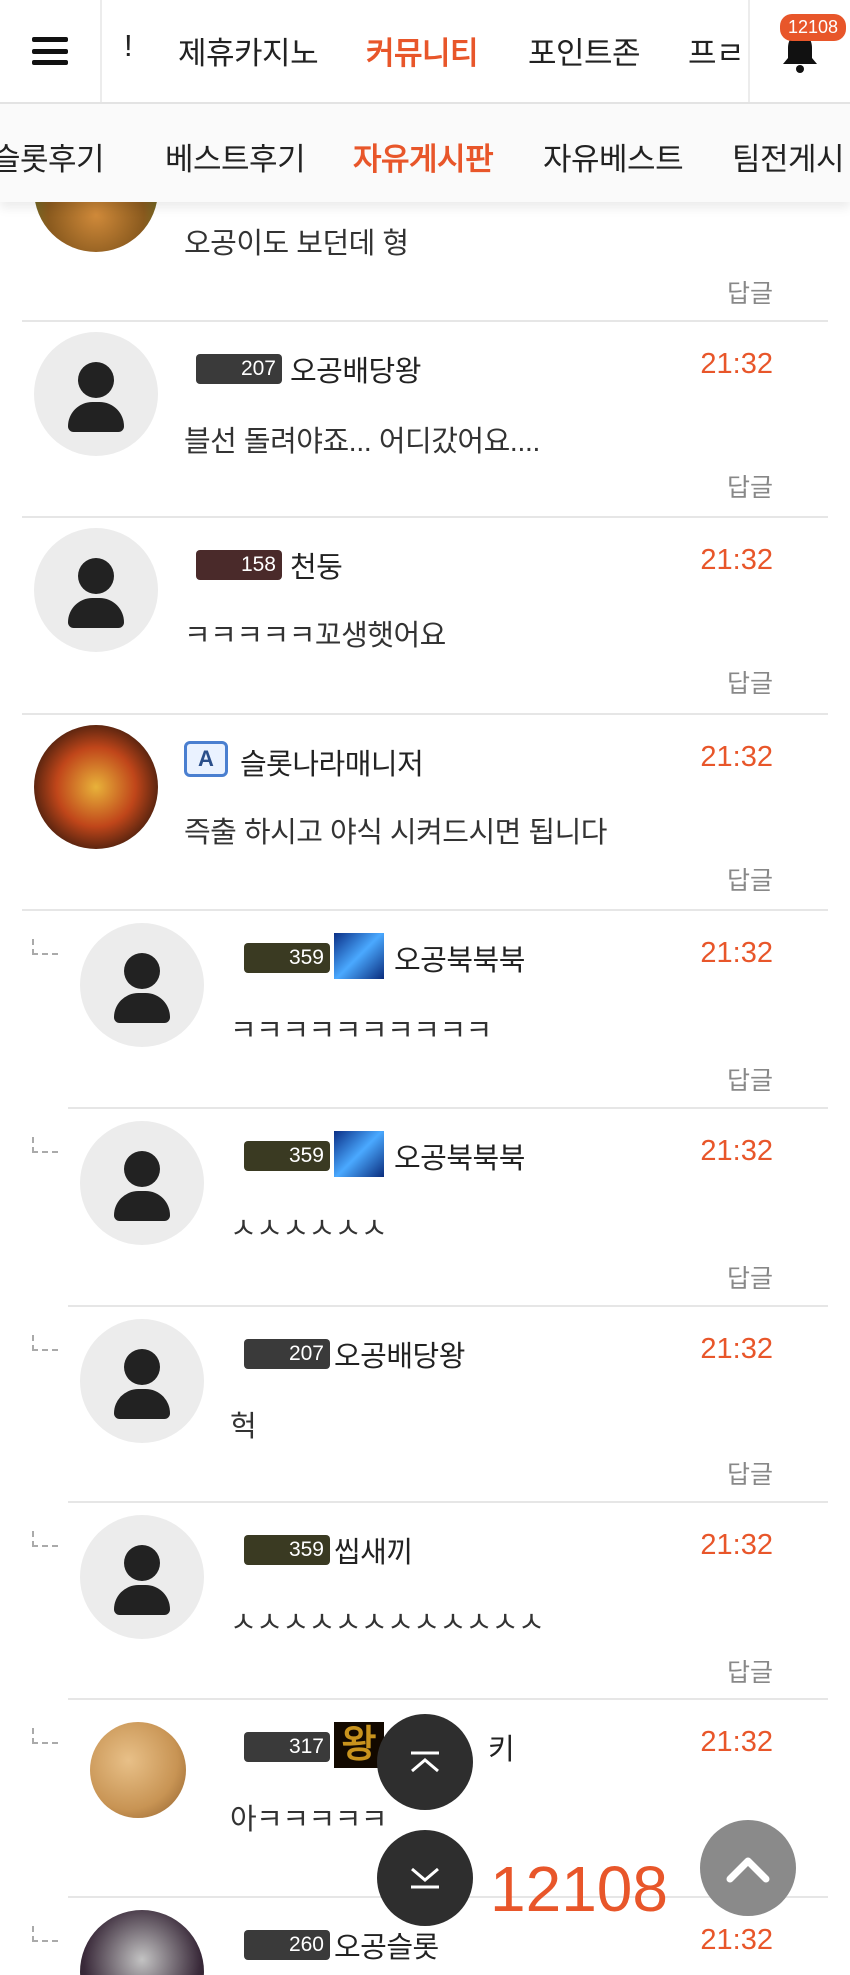 The height and width of the screenshot is (1975, 850). I want to click on menu-button, so click(51, 51).